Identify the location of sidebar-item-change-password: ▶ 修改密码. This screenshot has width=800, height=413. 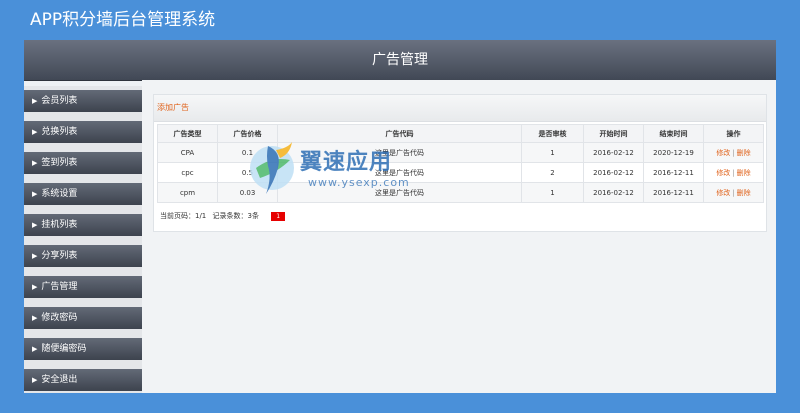
(83, 318).